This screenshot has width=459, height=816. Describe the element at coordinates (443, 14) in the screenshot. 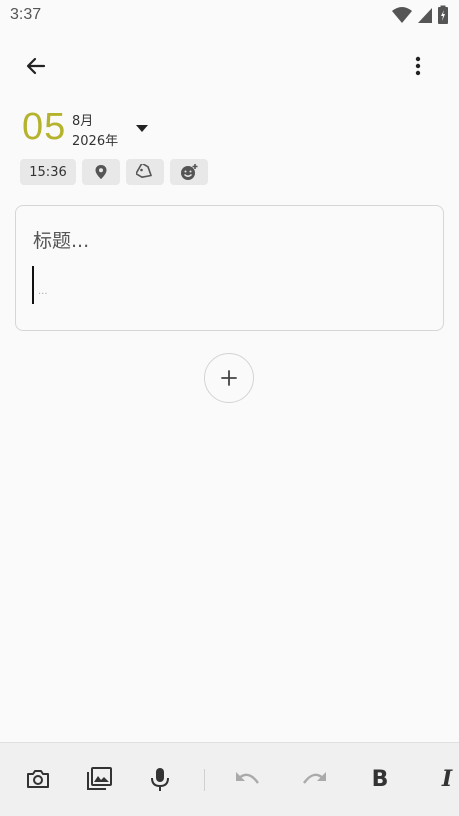

I see `battery-icon` at that location.